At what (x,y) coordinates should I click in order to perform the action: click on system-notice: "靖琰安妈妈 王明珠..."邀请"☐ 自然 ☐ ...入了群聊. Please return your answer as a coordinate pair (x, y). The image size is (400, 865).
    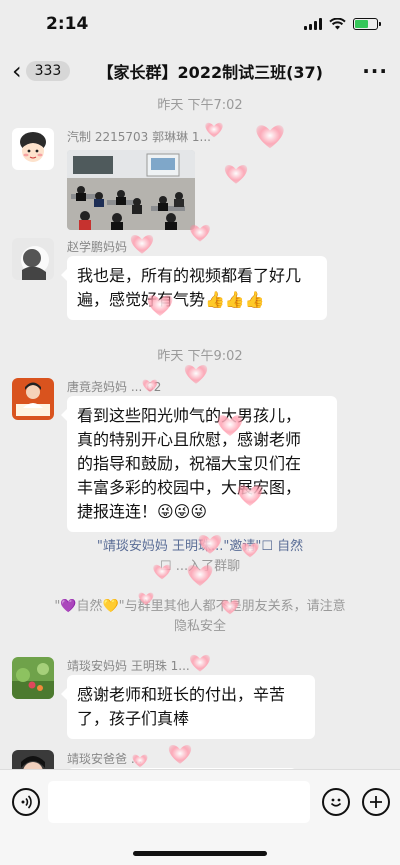
    Looking at the image, I should click on (200, 557).